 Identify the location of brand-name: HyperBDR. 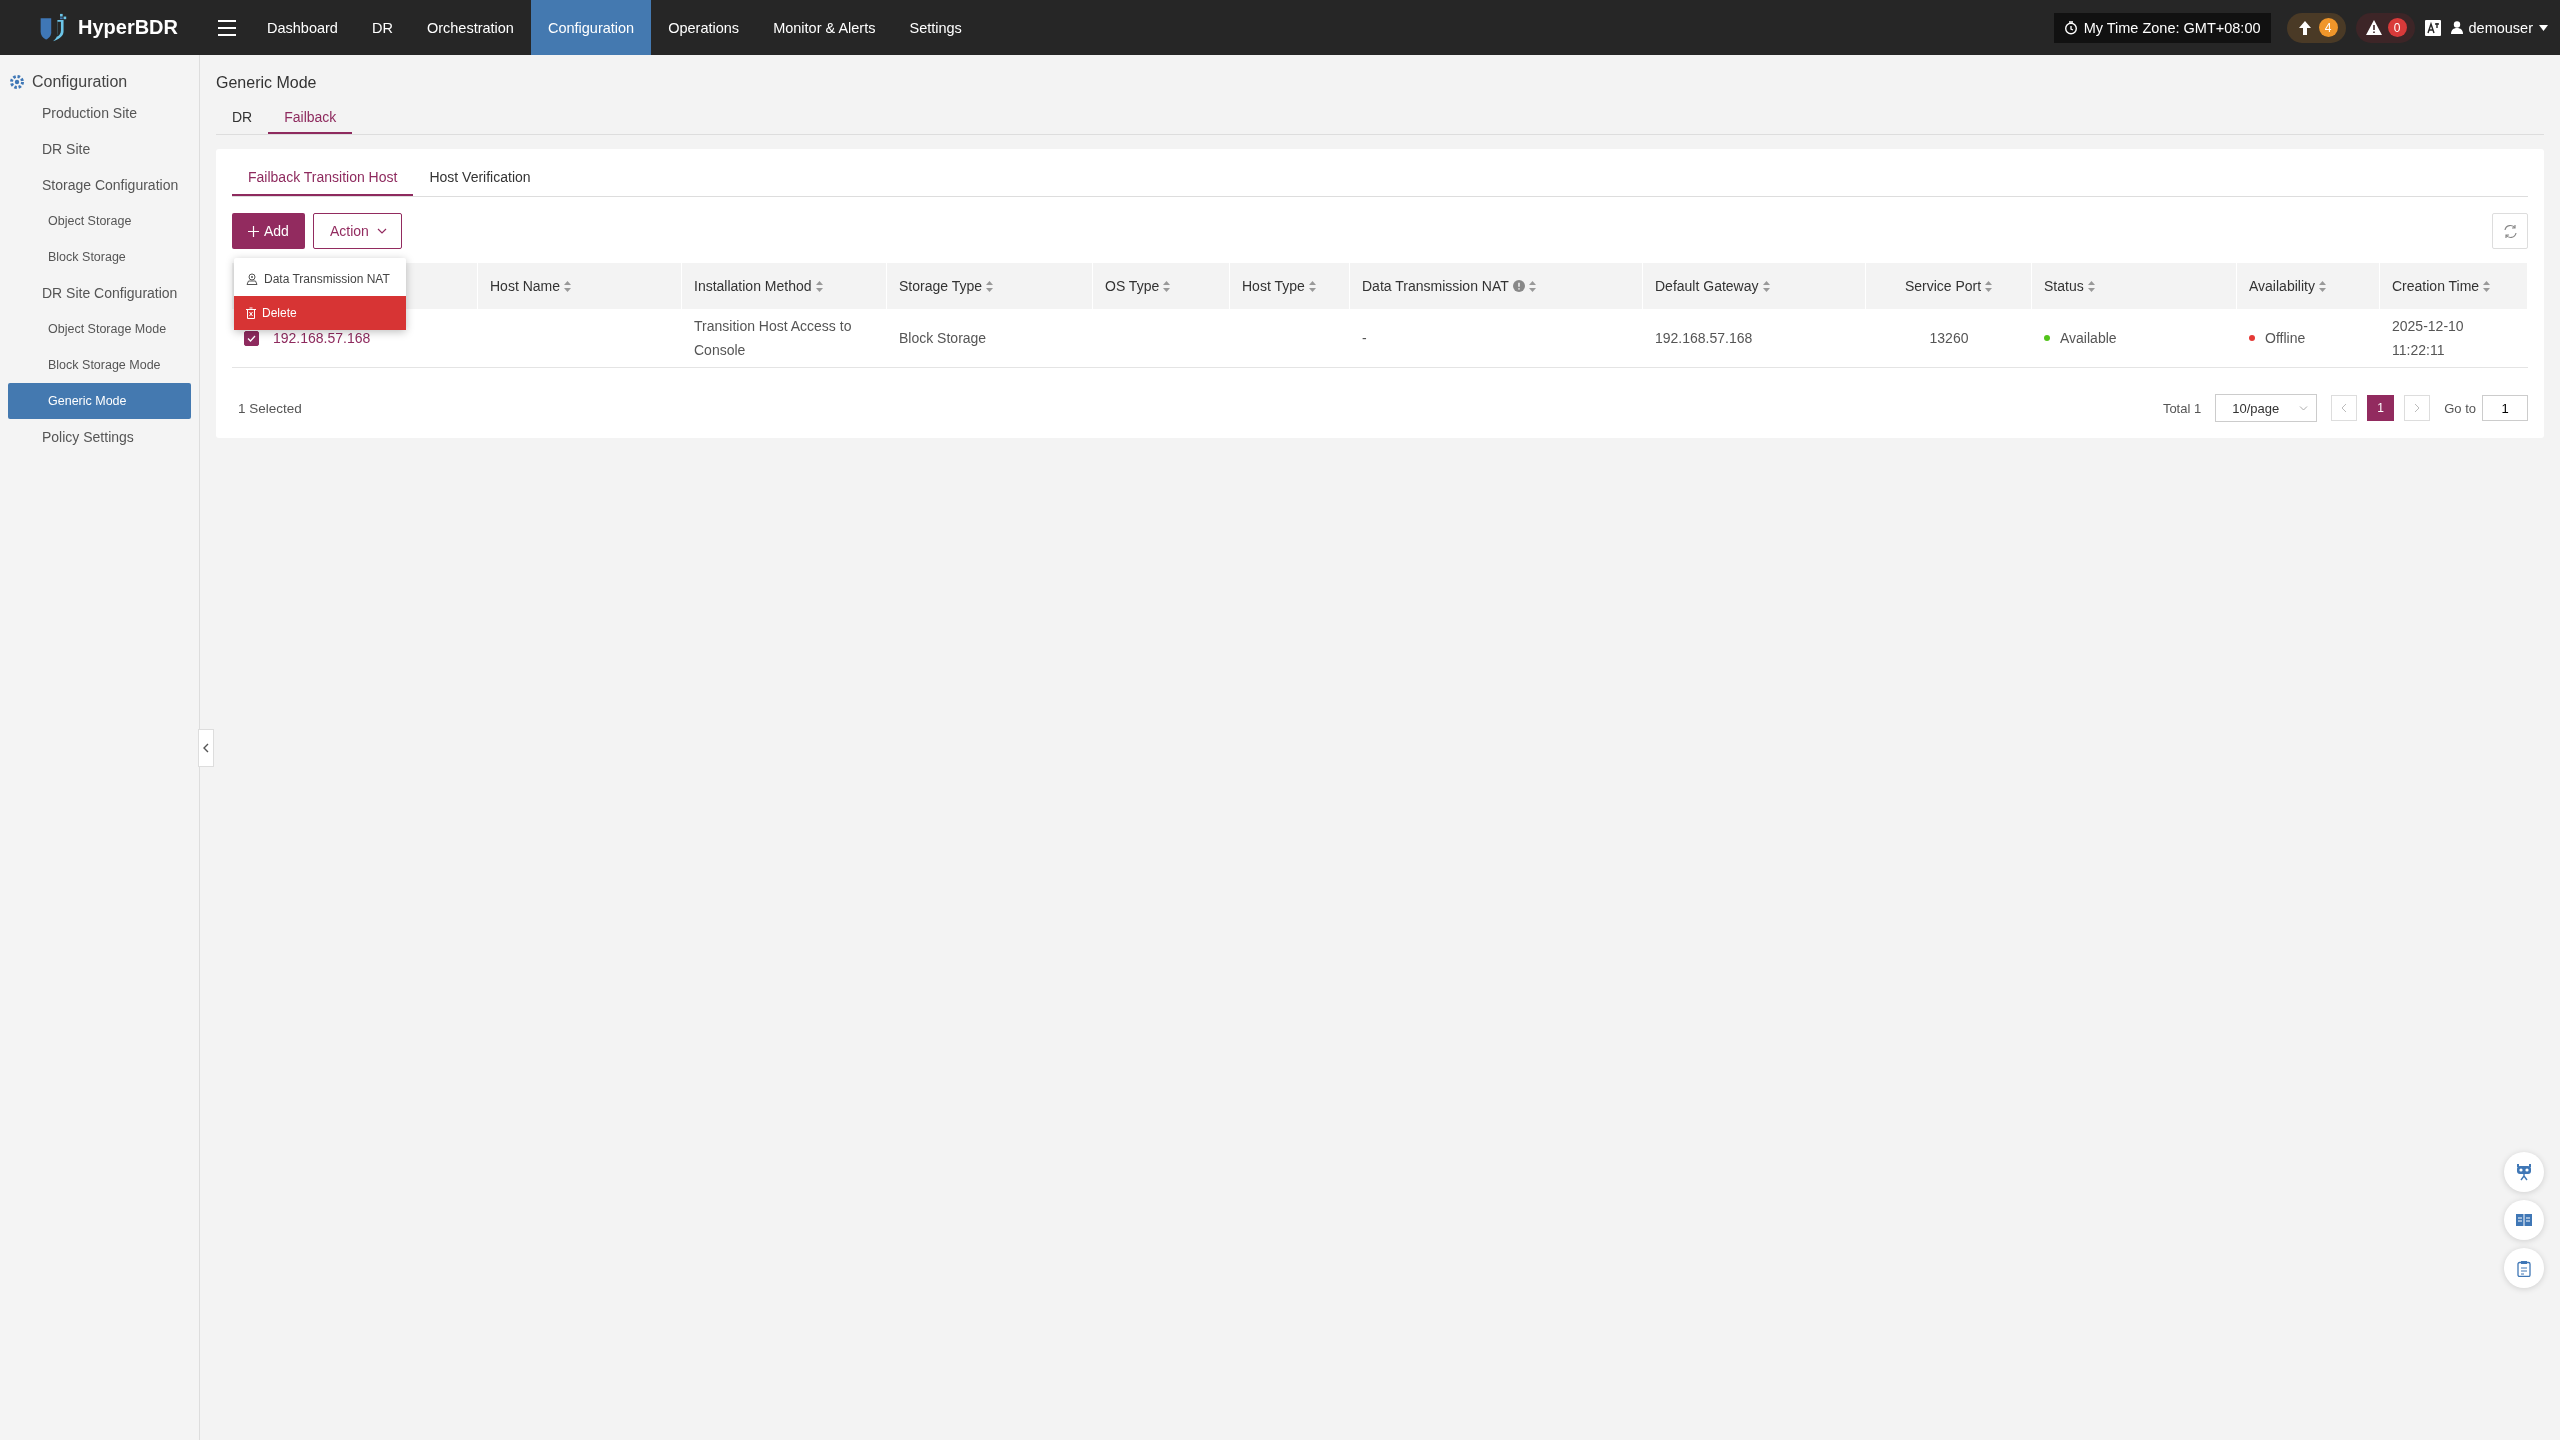
(127, 27).